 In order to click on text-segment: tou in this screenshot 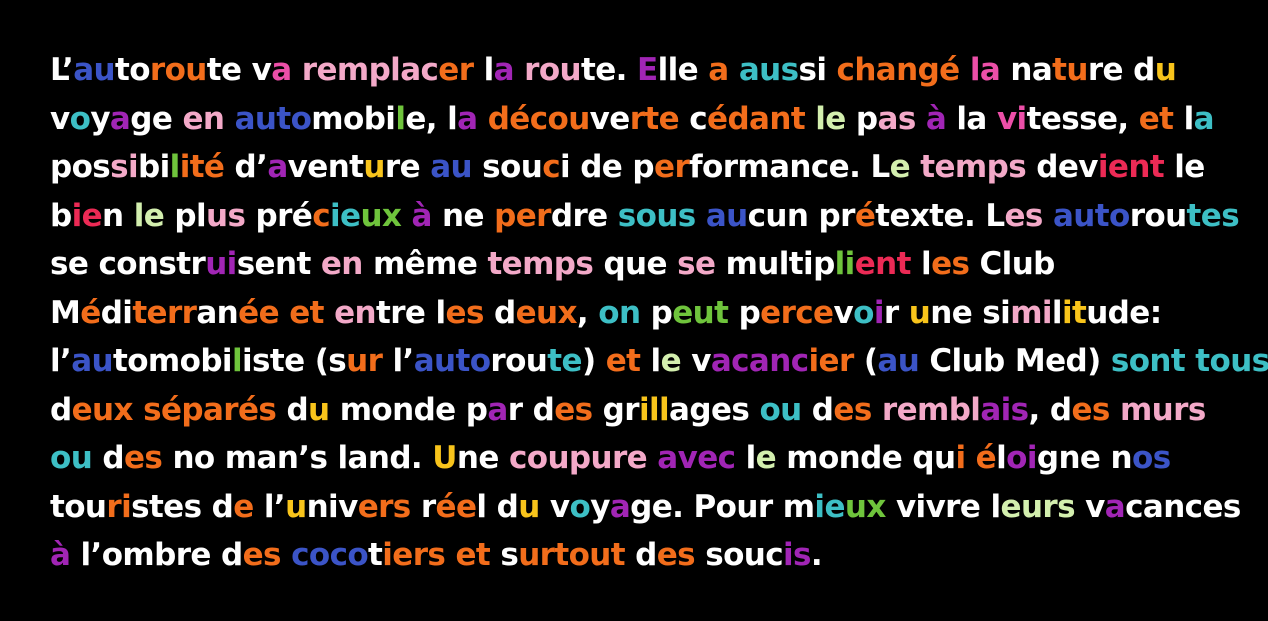, I will do `click(78, 506)`.